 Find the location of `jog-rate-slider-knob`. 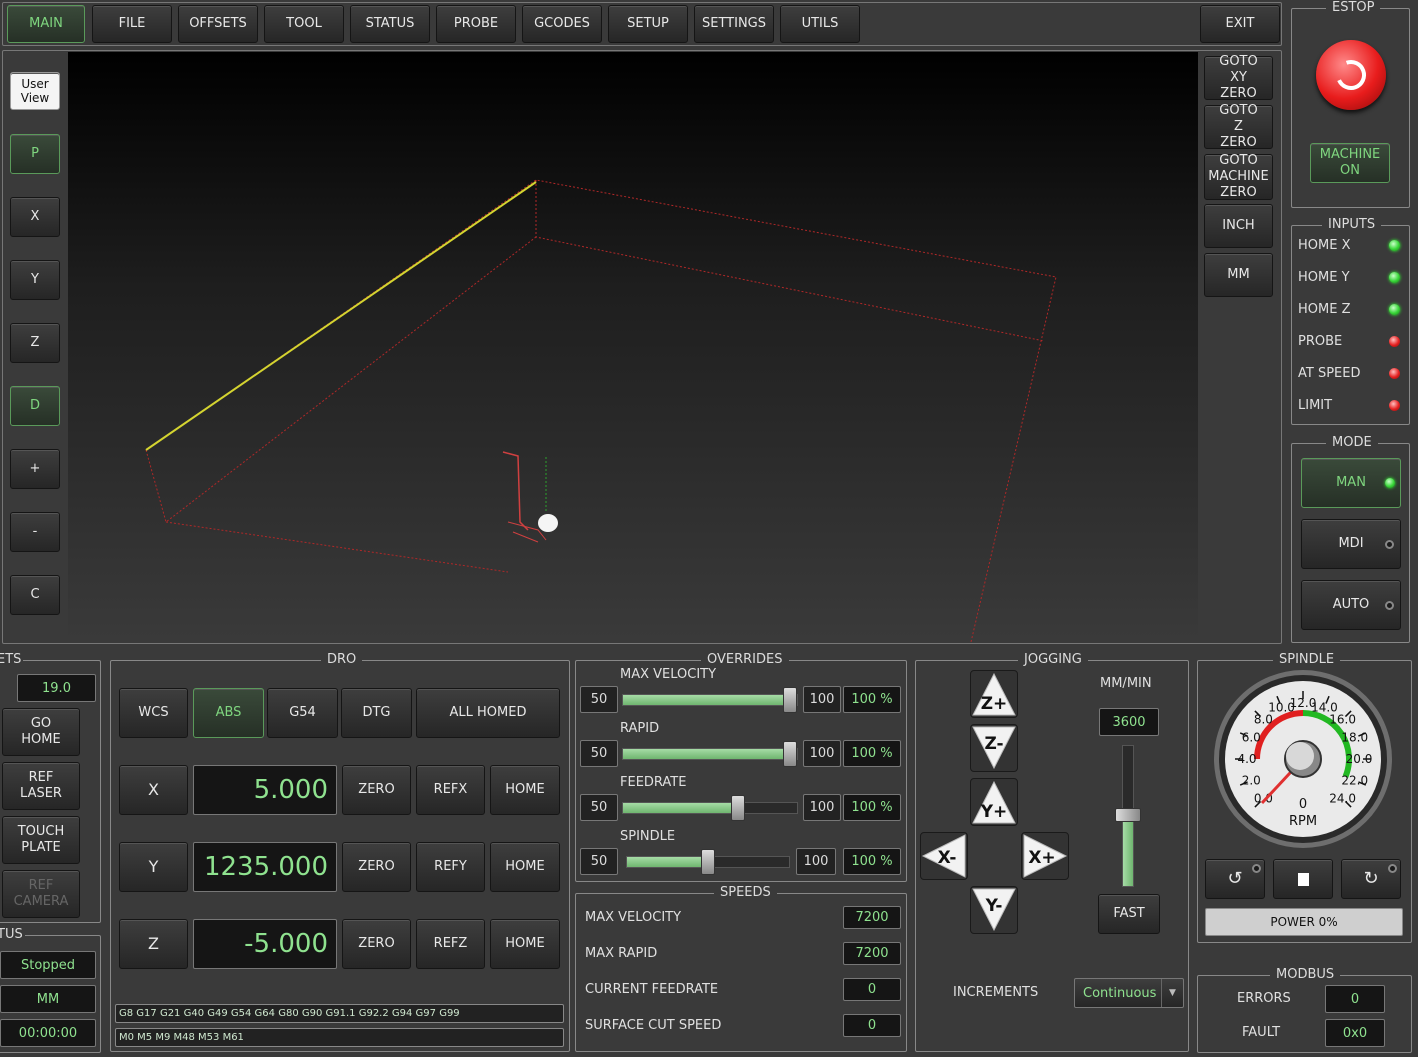

jog-rate-slider-knob is located at coordinates (1128, 815).